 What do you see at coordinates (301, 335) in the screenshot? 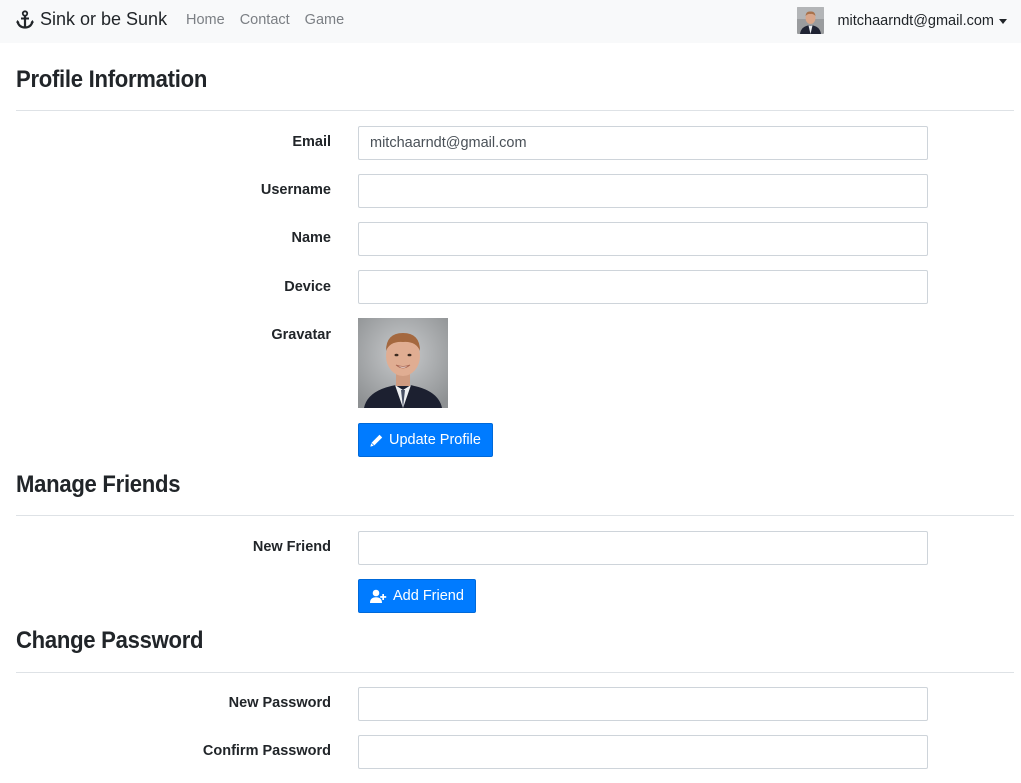
I see `gravatar-label: Gravatar` at bounding box center [301, 335].